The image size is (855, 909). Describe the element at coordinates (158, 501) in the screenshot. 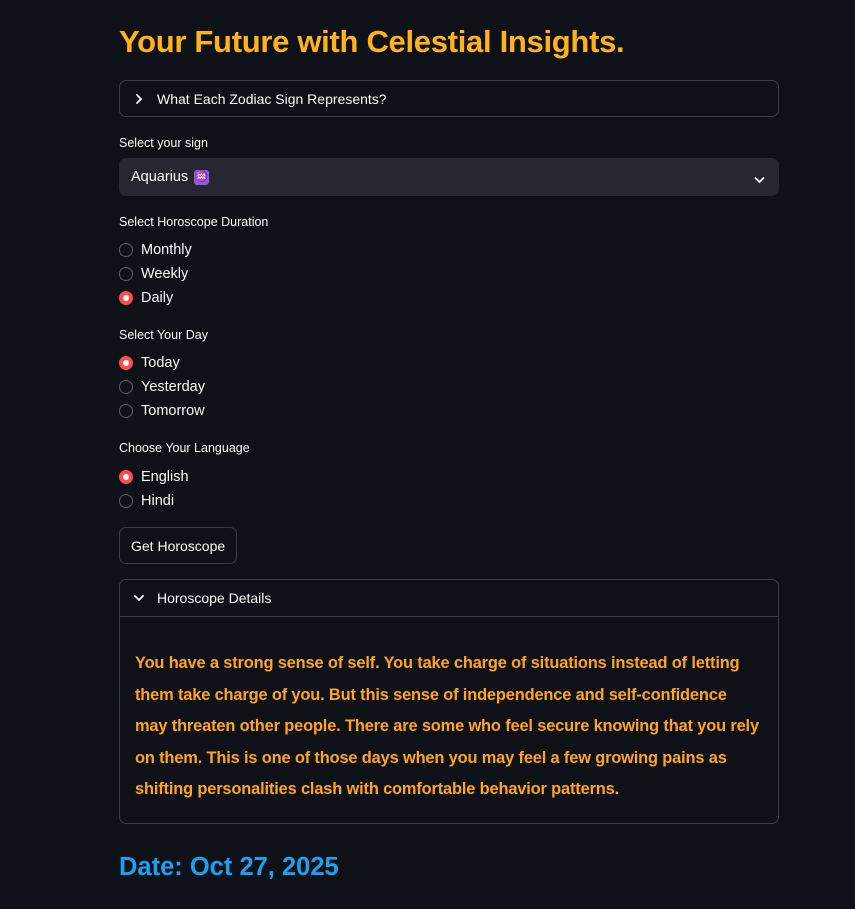

I see `radio-label: Hindi` at that location.